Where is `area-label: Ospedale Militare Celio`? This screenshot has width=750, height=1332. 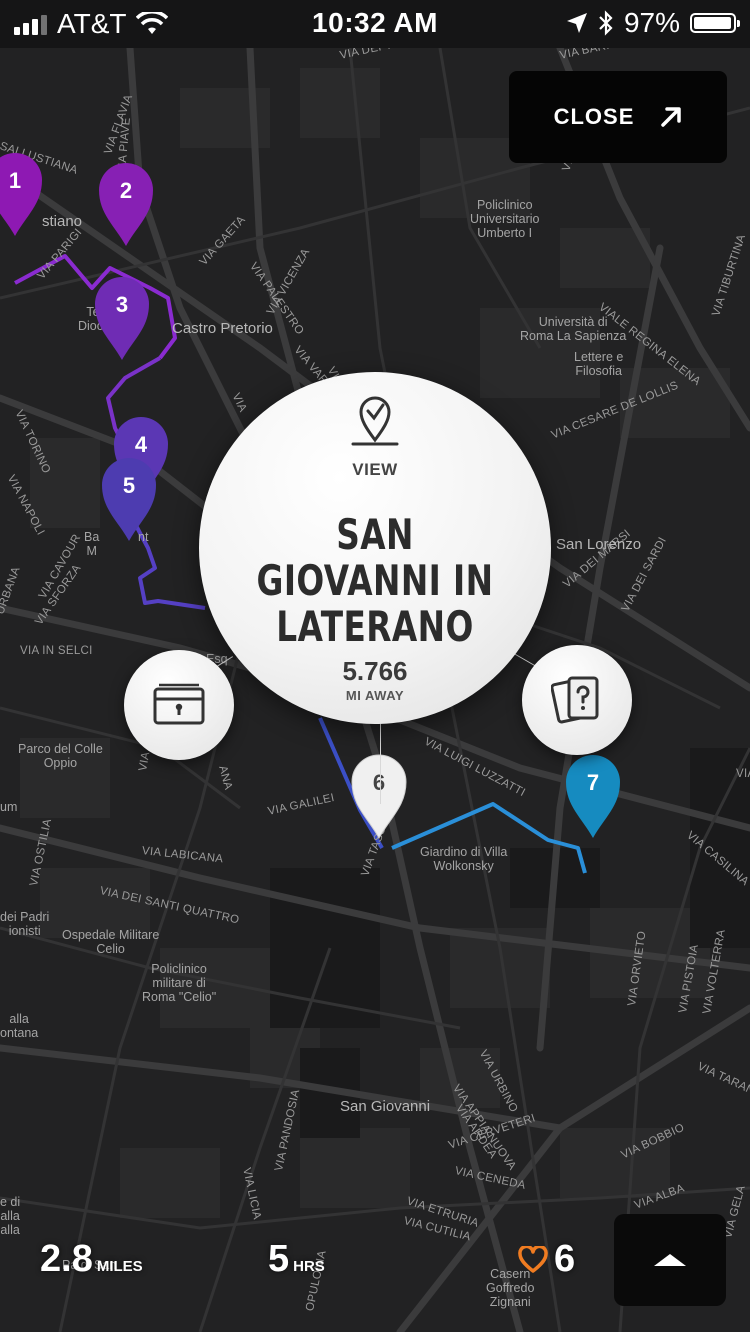
area-label: Ospedale Militare Celio is located at coordinates (111, 942).